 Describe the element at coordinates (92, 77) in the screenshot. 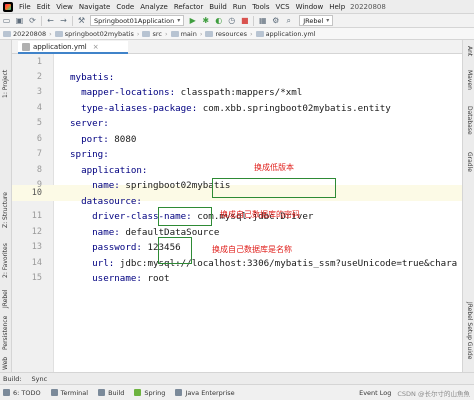

I see `code-line: mybatis:` at that location.